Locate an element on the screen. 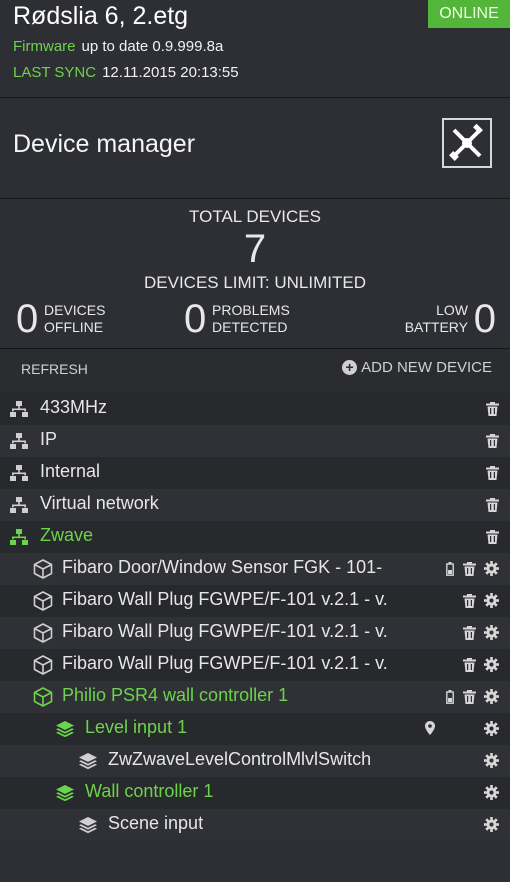 This screenshot has height=882, width=510. firmware-value: up to date 0.9.999.8a is located at coordinates (152, 46).